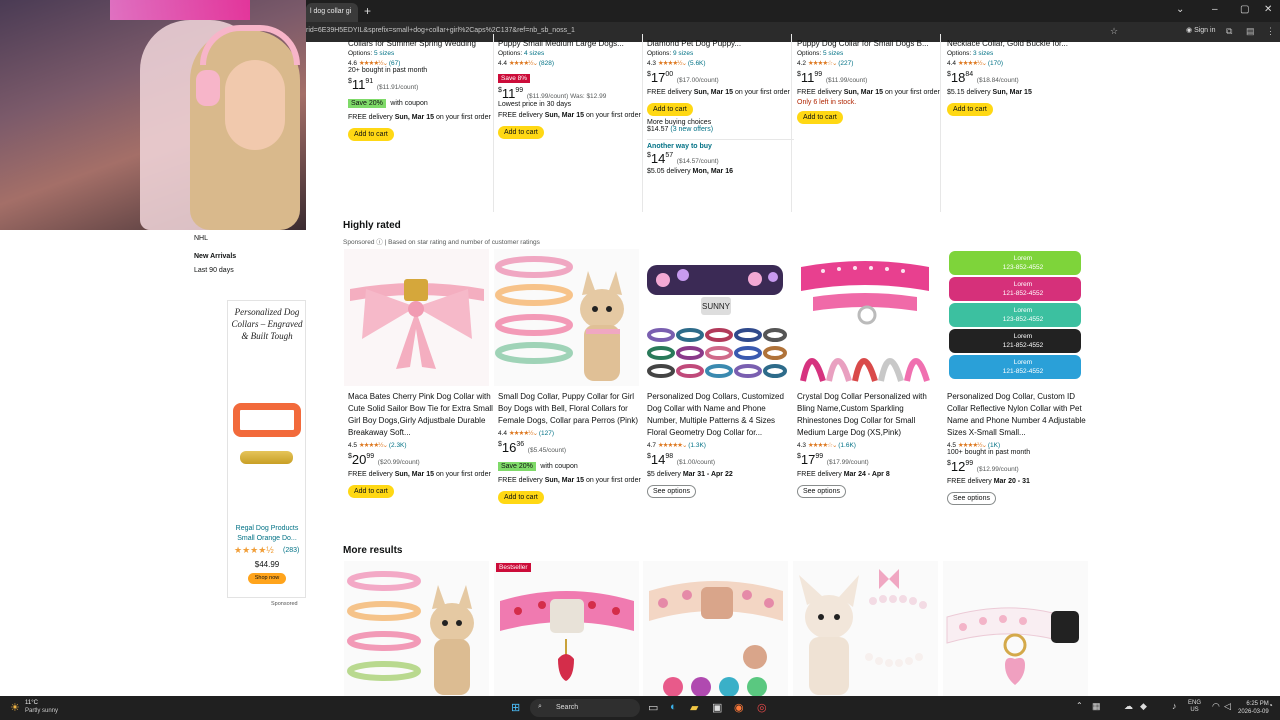  Describe the element at coordinates (1194, 707) in the screenshot. I see `language-indicator: ENG US` at that location.